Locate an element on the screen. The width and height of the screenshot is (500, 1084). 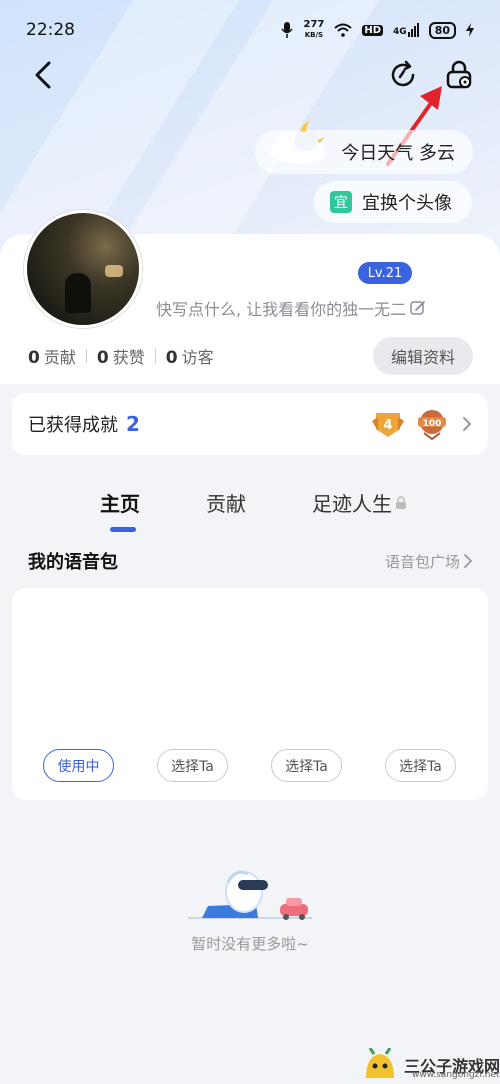
voice-select-button-2: 选择Ta is located at coordinates (306, 765).